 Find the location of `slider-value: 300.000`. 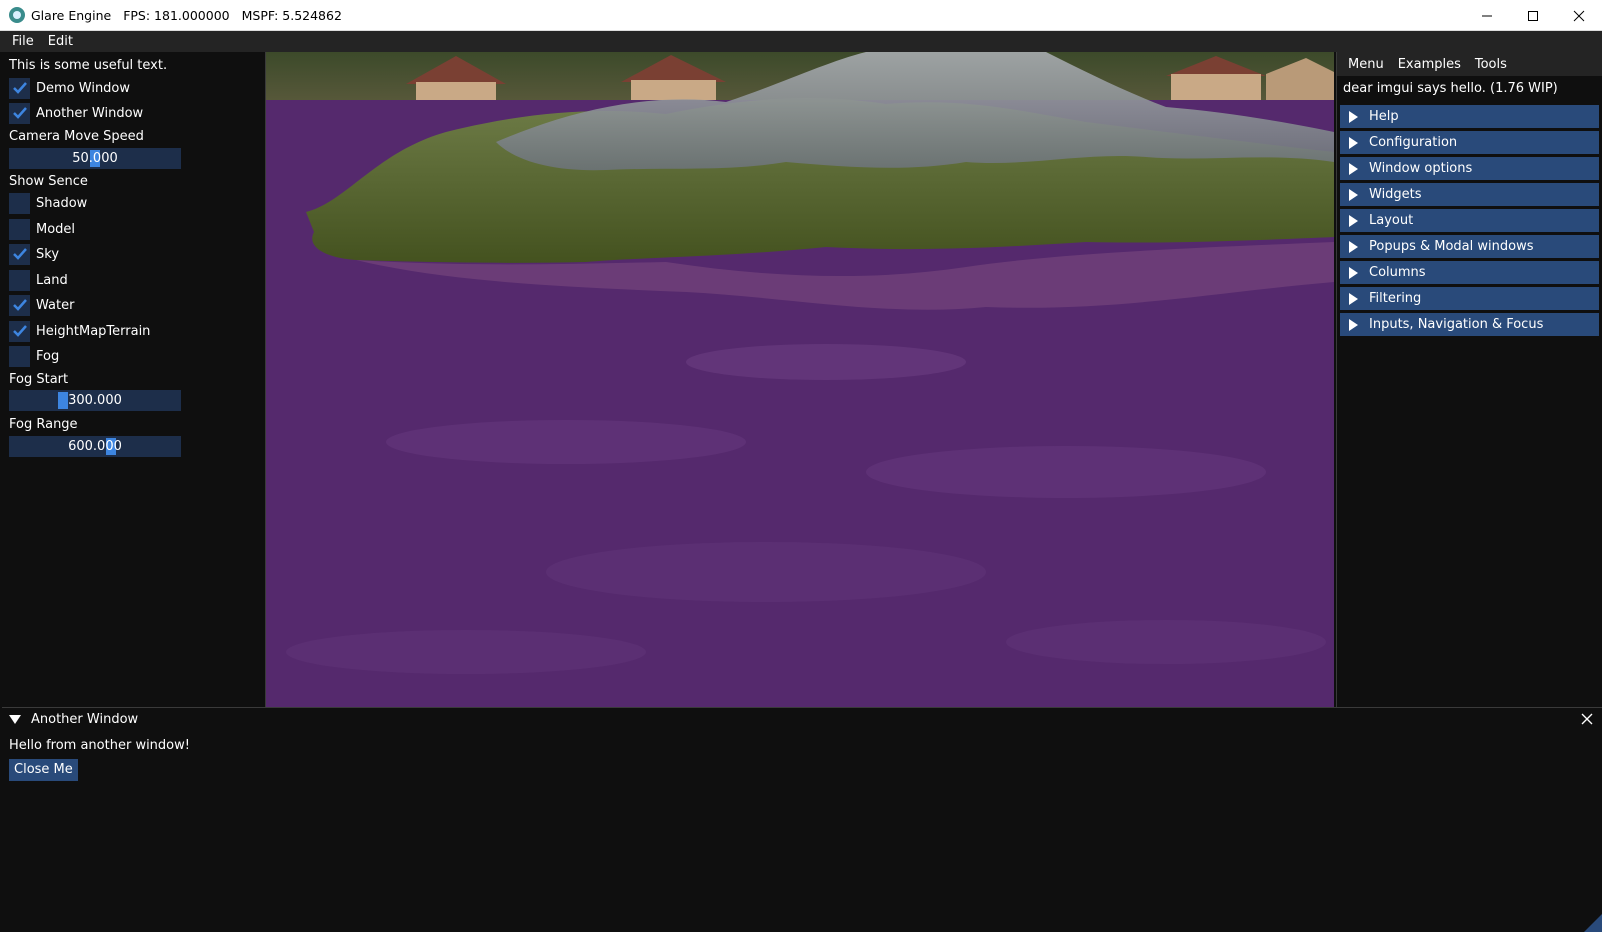

slider-value: 300.000 is located at coordinates (95, 400).